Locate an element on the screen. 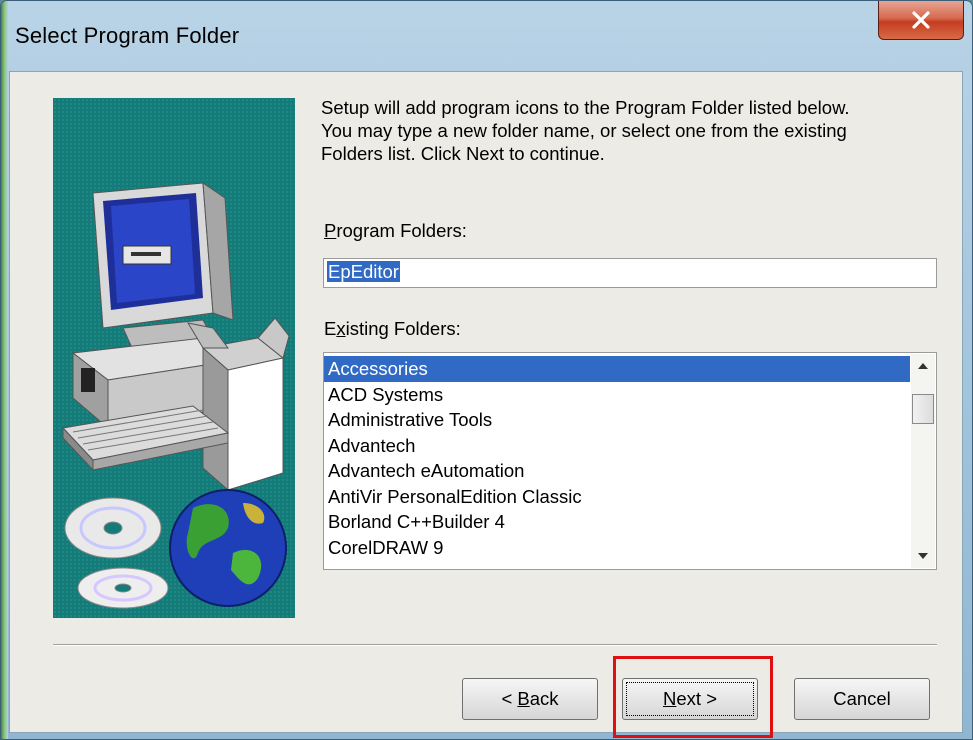 The image size is (973, 740). cancel-button: Cancel is located at coordinates (862, 699).